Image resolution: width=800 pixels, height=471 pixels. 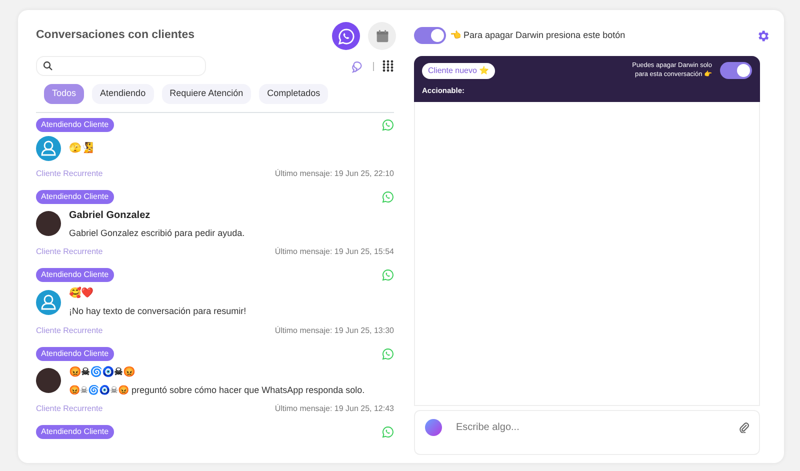 I want to click on contact-name: Gabriel Gonzalez, so click(x=110, y=215).